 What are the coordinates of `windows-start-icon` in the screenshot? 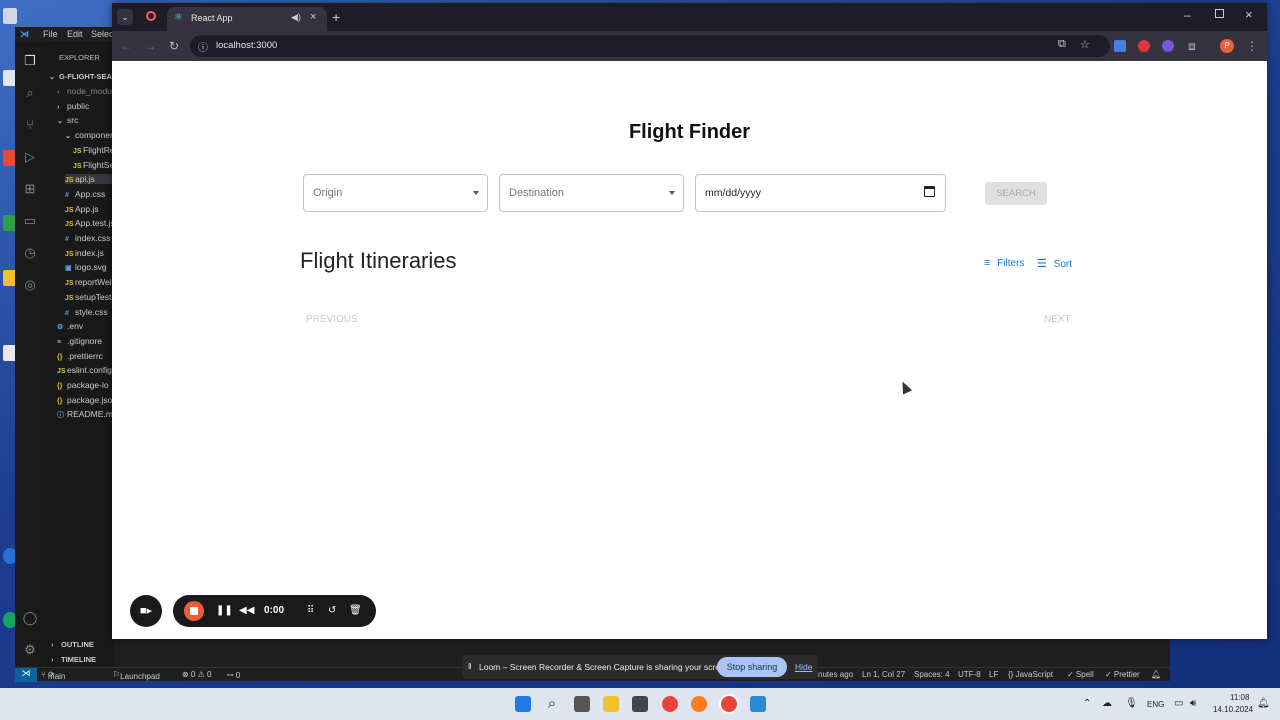 It's located at (523, 704).